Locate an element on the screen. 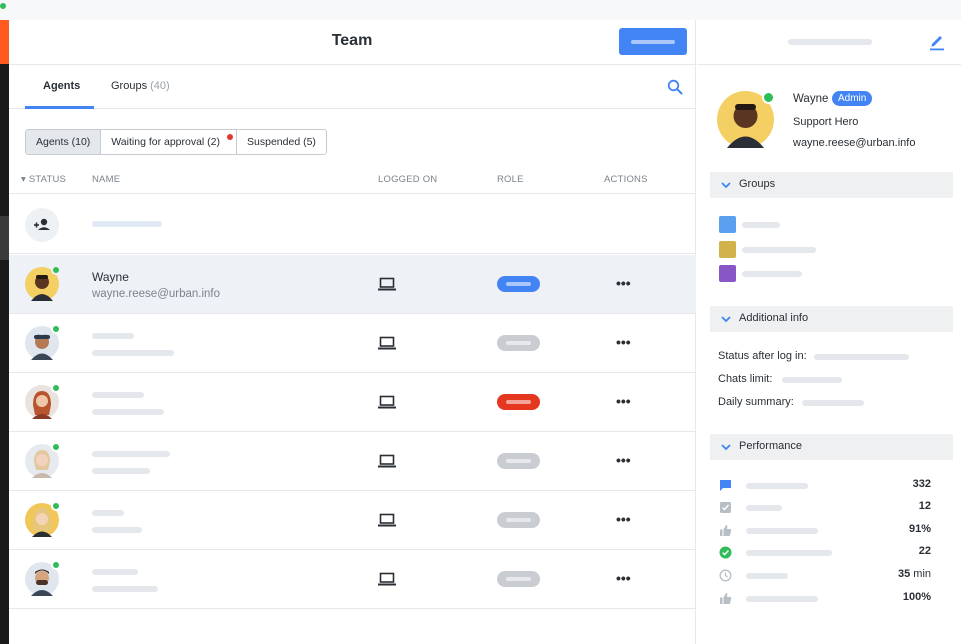 This screenshot has height=644, width=961. tab-agents: Agents is located at coordinates (61, 86).